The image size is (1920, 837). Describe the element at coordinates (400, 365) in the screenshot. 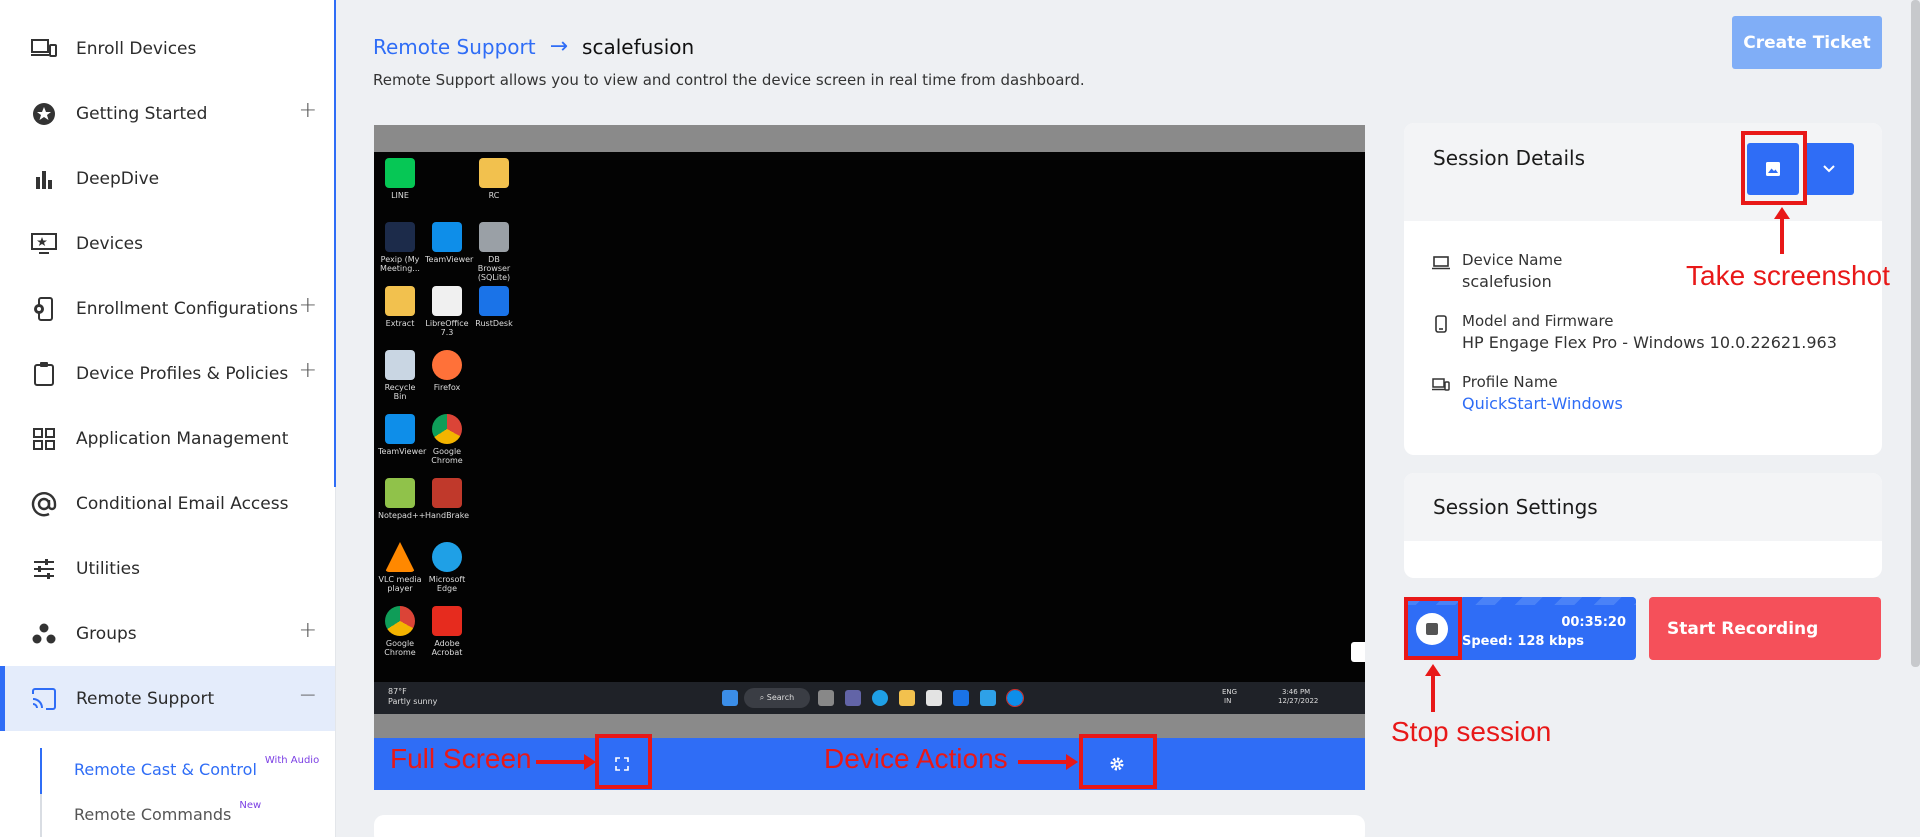

I see `recycle-bin-icon` at that location.